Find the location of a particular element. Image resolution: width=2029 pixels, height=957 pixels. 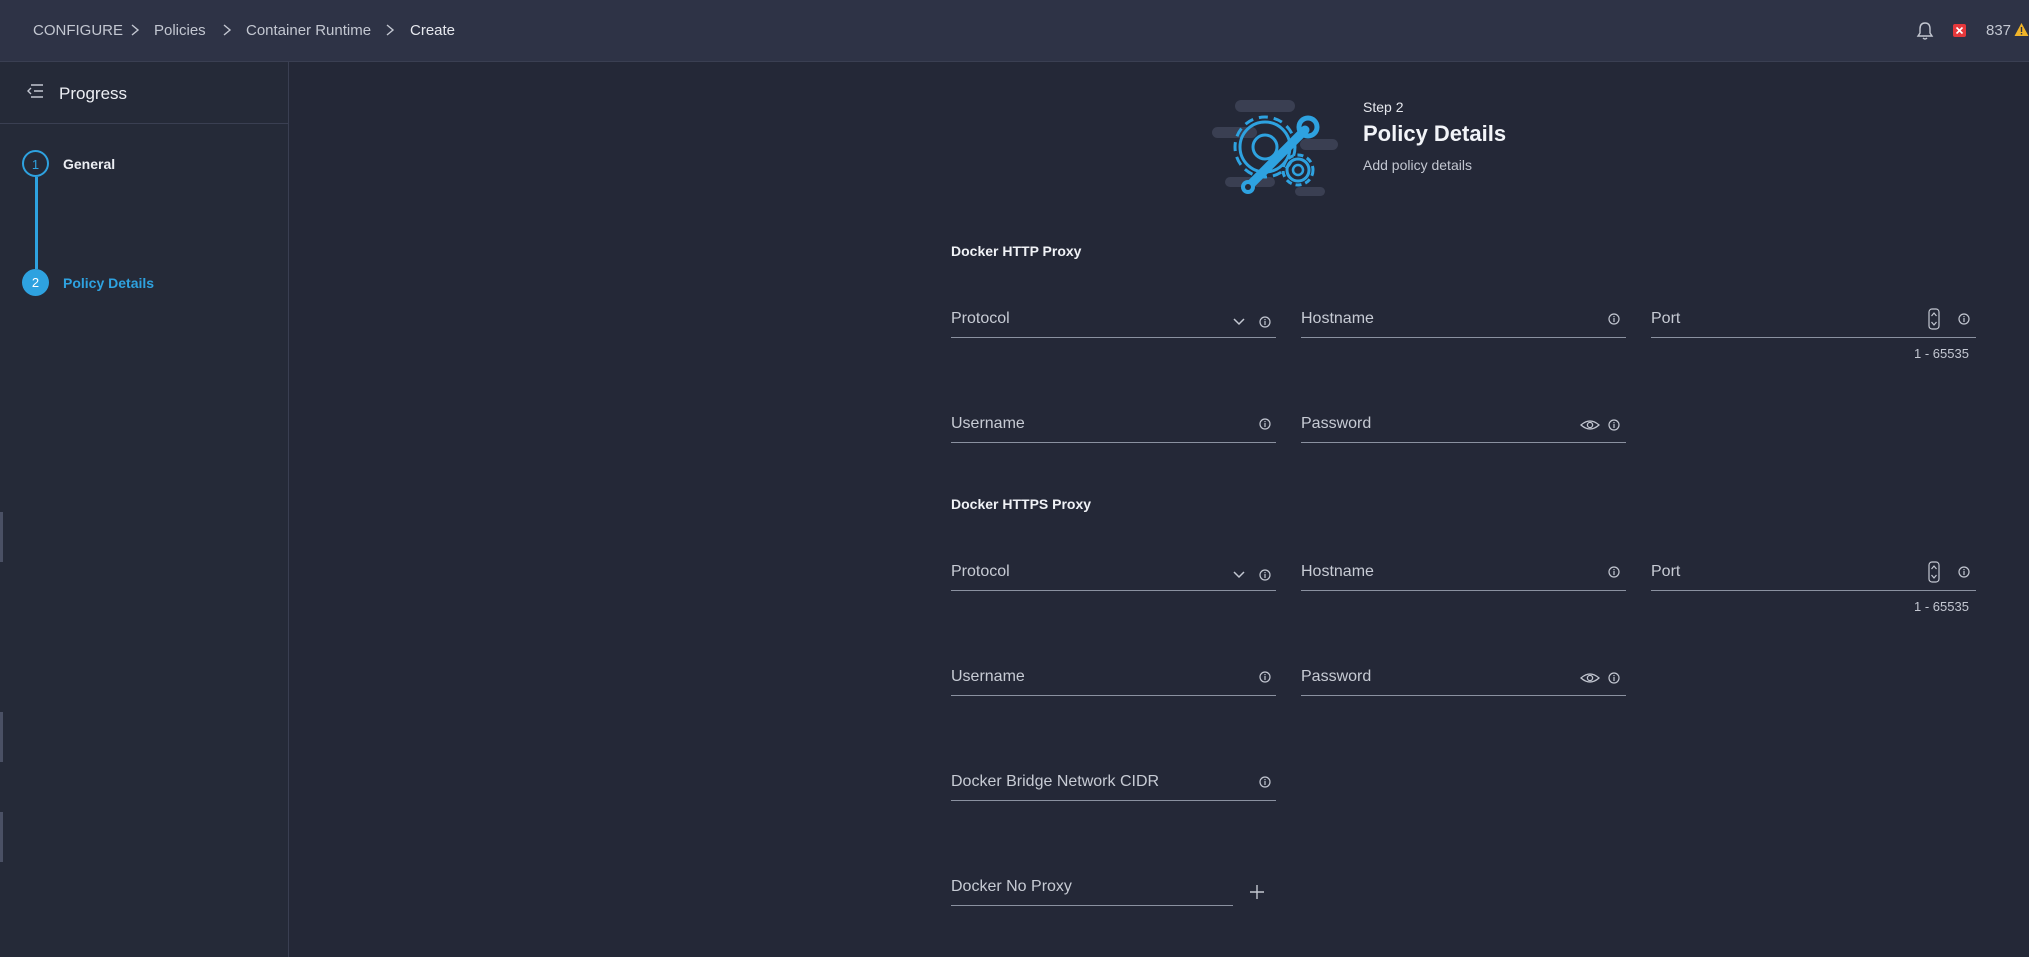

step-number: Step 2 is located at coordinates (1383, 107).